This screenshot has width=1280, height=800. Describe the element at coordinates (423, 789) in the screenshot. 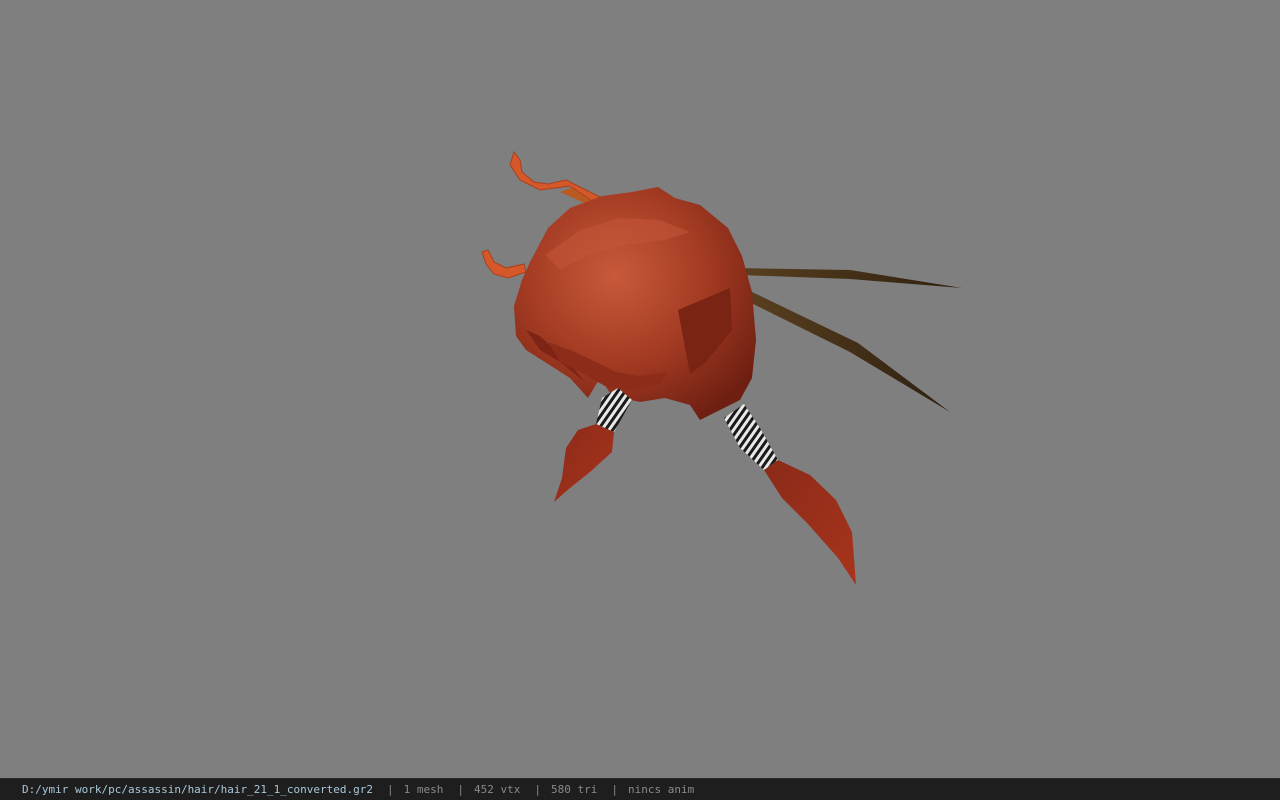

I see `mesh-count: 1 mesh` at that location.